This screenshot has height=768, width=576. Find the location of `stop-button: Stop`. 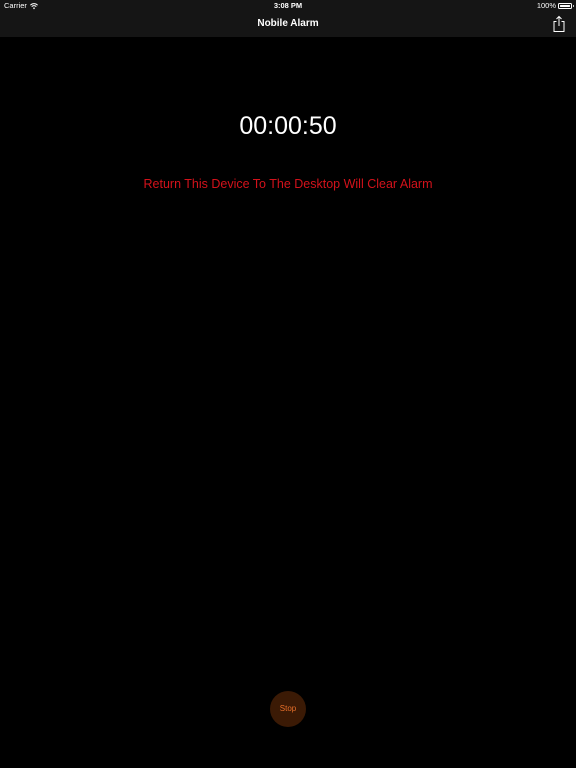

stop-button: Stop is located at coordinates (288, 709).